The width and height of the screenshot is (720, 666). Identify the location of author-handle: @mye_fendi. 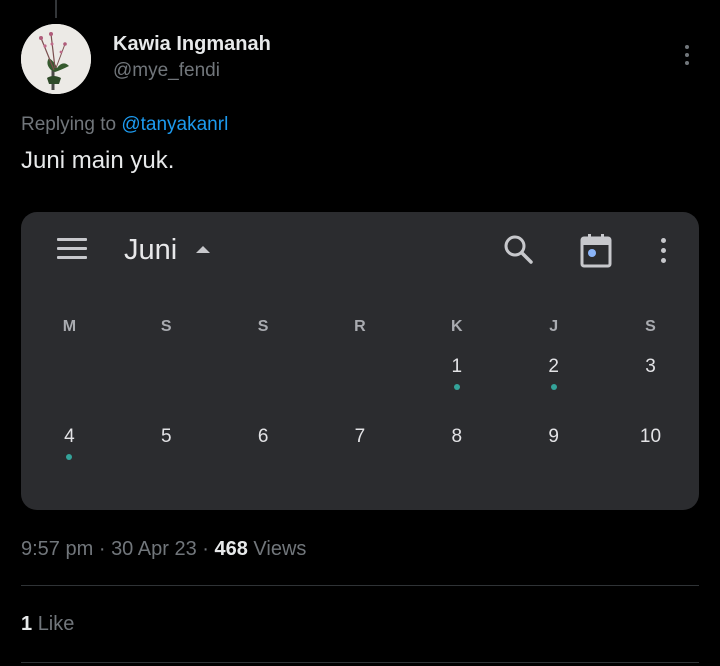
(166, 71).